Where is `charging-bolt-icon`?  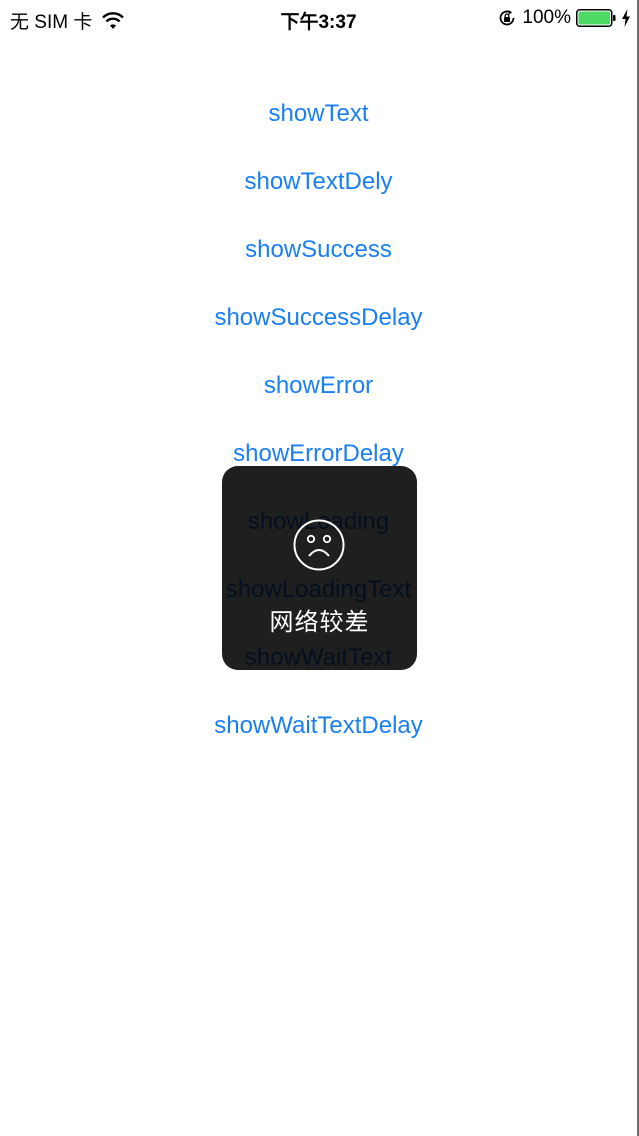 charging-bolt-icon is located at coordinates (626, 18).